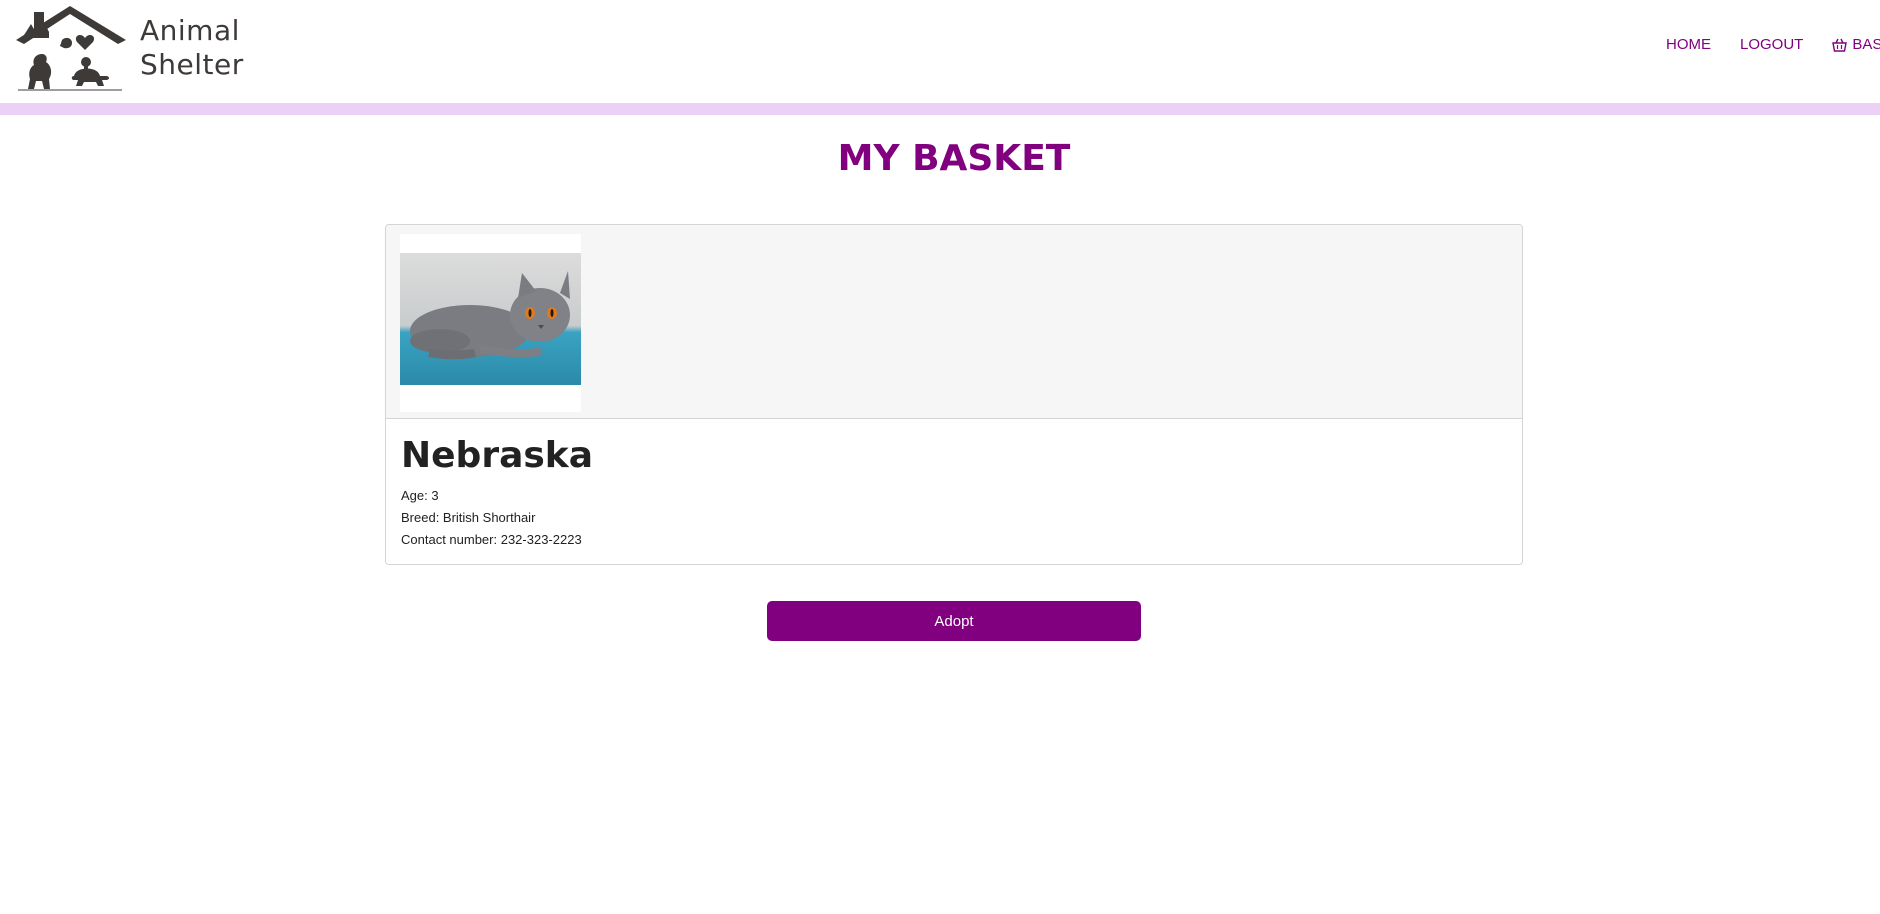 Image resolution: width=1880 pixels, height=914 pixels. I want to click on main-nav: HOME LOGOUT BASKE, so click(1773, 44).